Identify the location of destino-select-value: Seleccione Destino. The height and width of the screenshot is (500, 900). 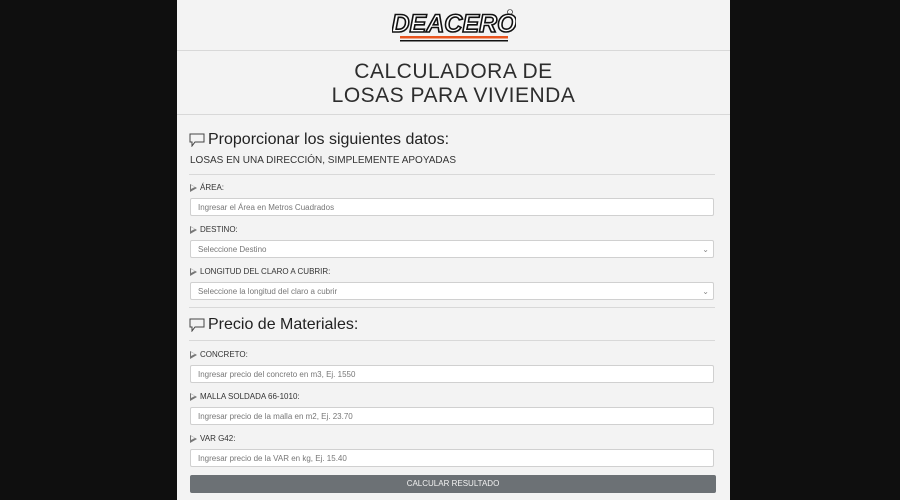
(232, 249).